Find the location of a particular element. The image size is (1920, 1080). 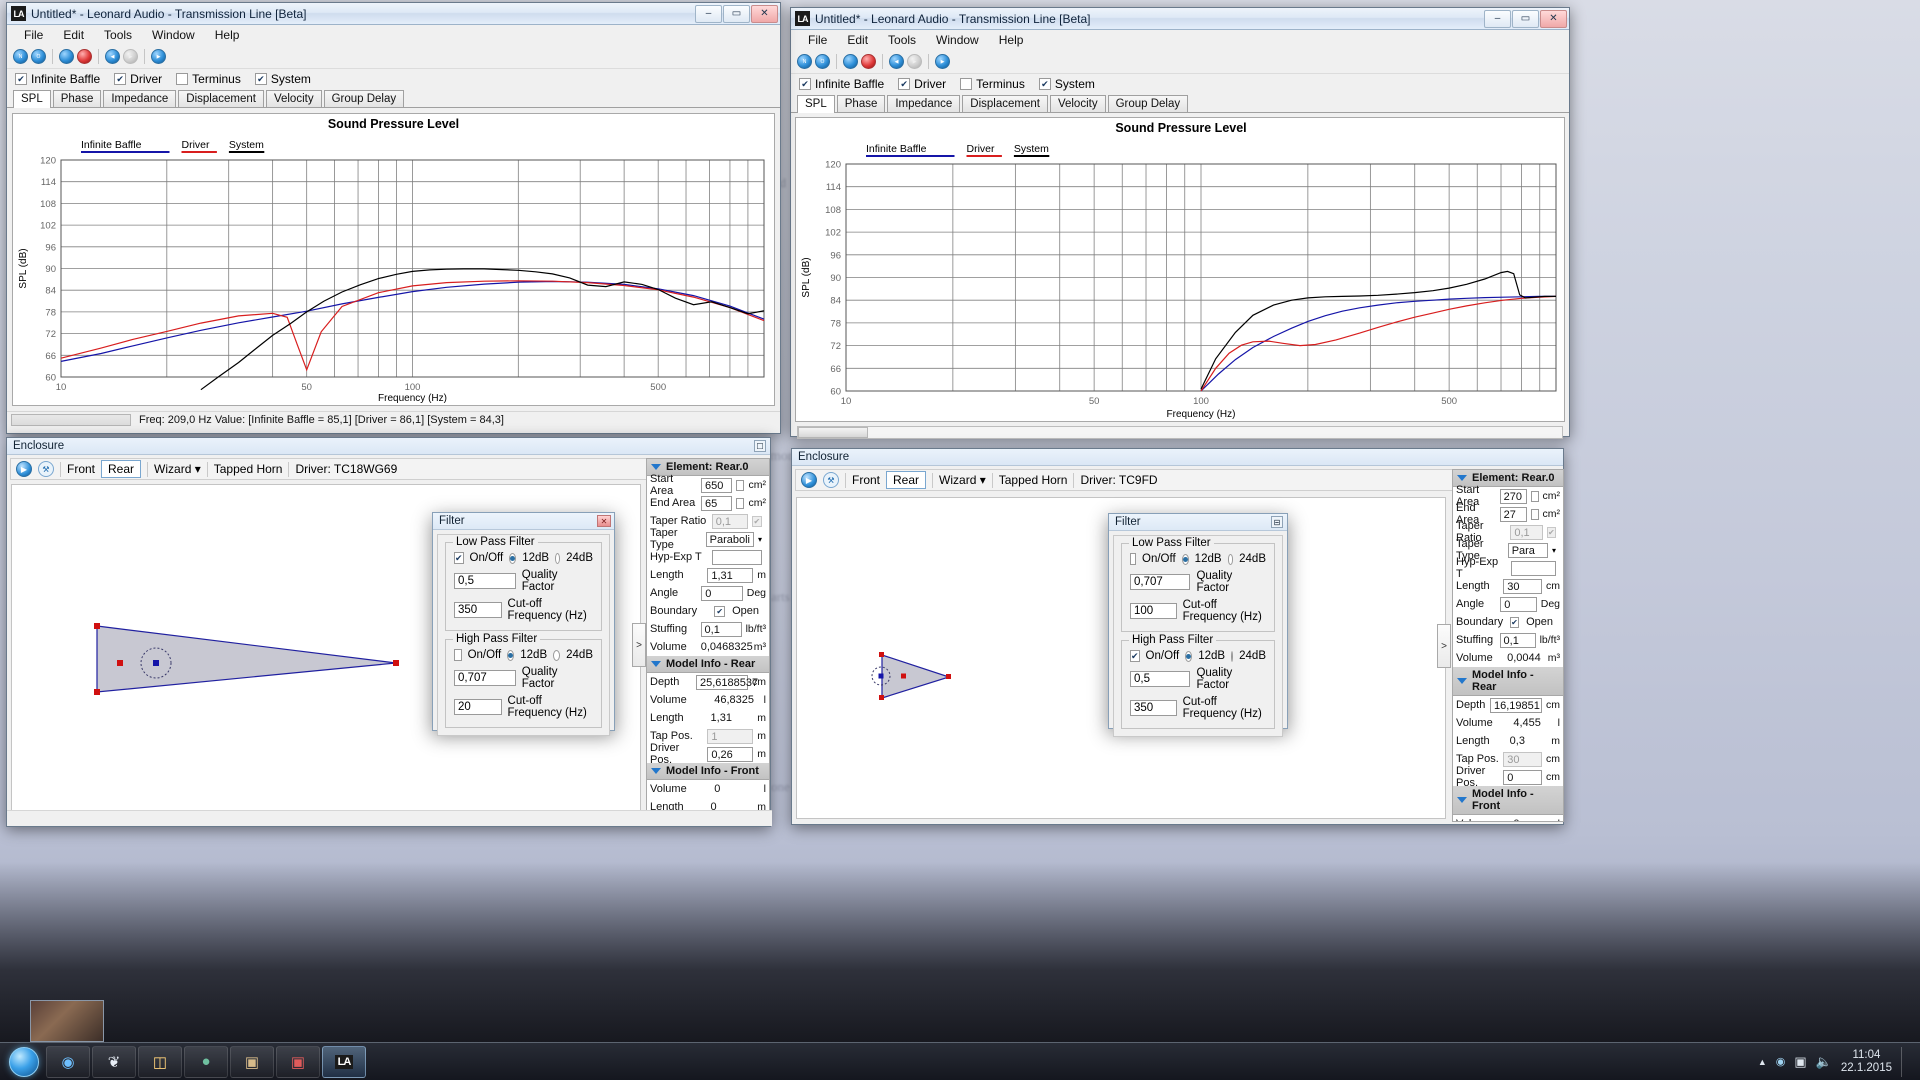

property-row: Volume 0 l is located at coordinates (708, 789).